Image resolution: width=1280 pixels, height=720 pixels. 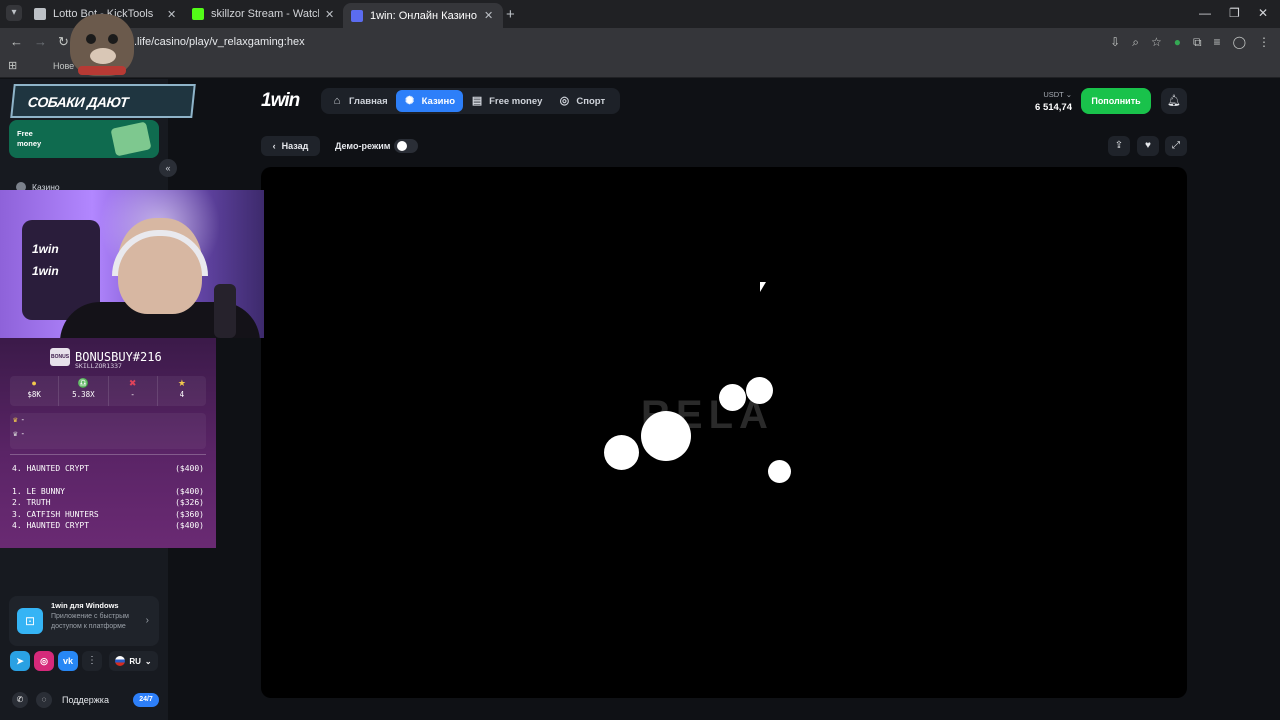 I want to click on stat-value: 4, so click(x=182, y=394).